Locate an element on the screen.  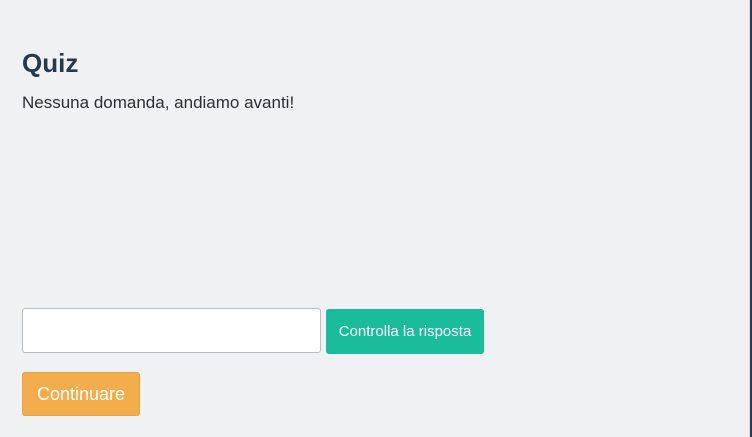
continue-button: Continuare is located at coordinates (81, 394).